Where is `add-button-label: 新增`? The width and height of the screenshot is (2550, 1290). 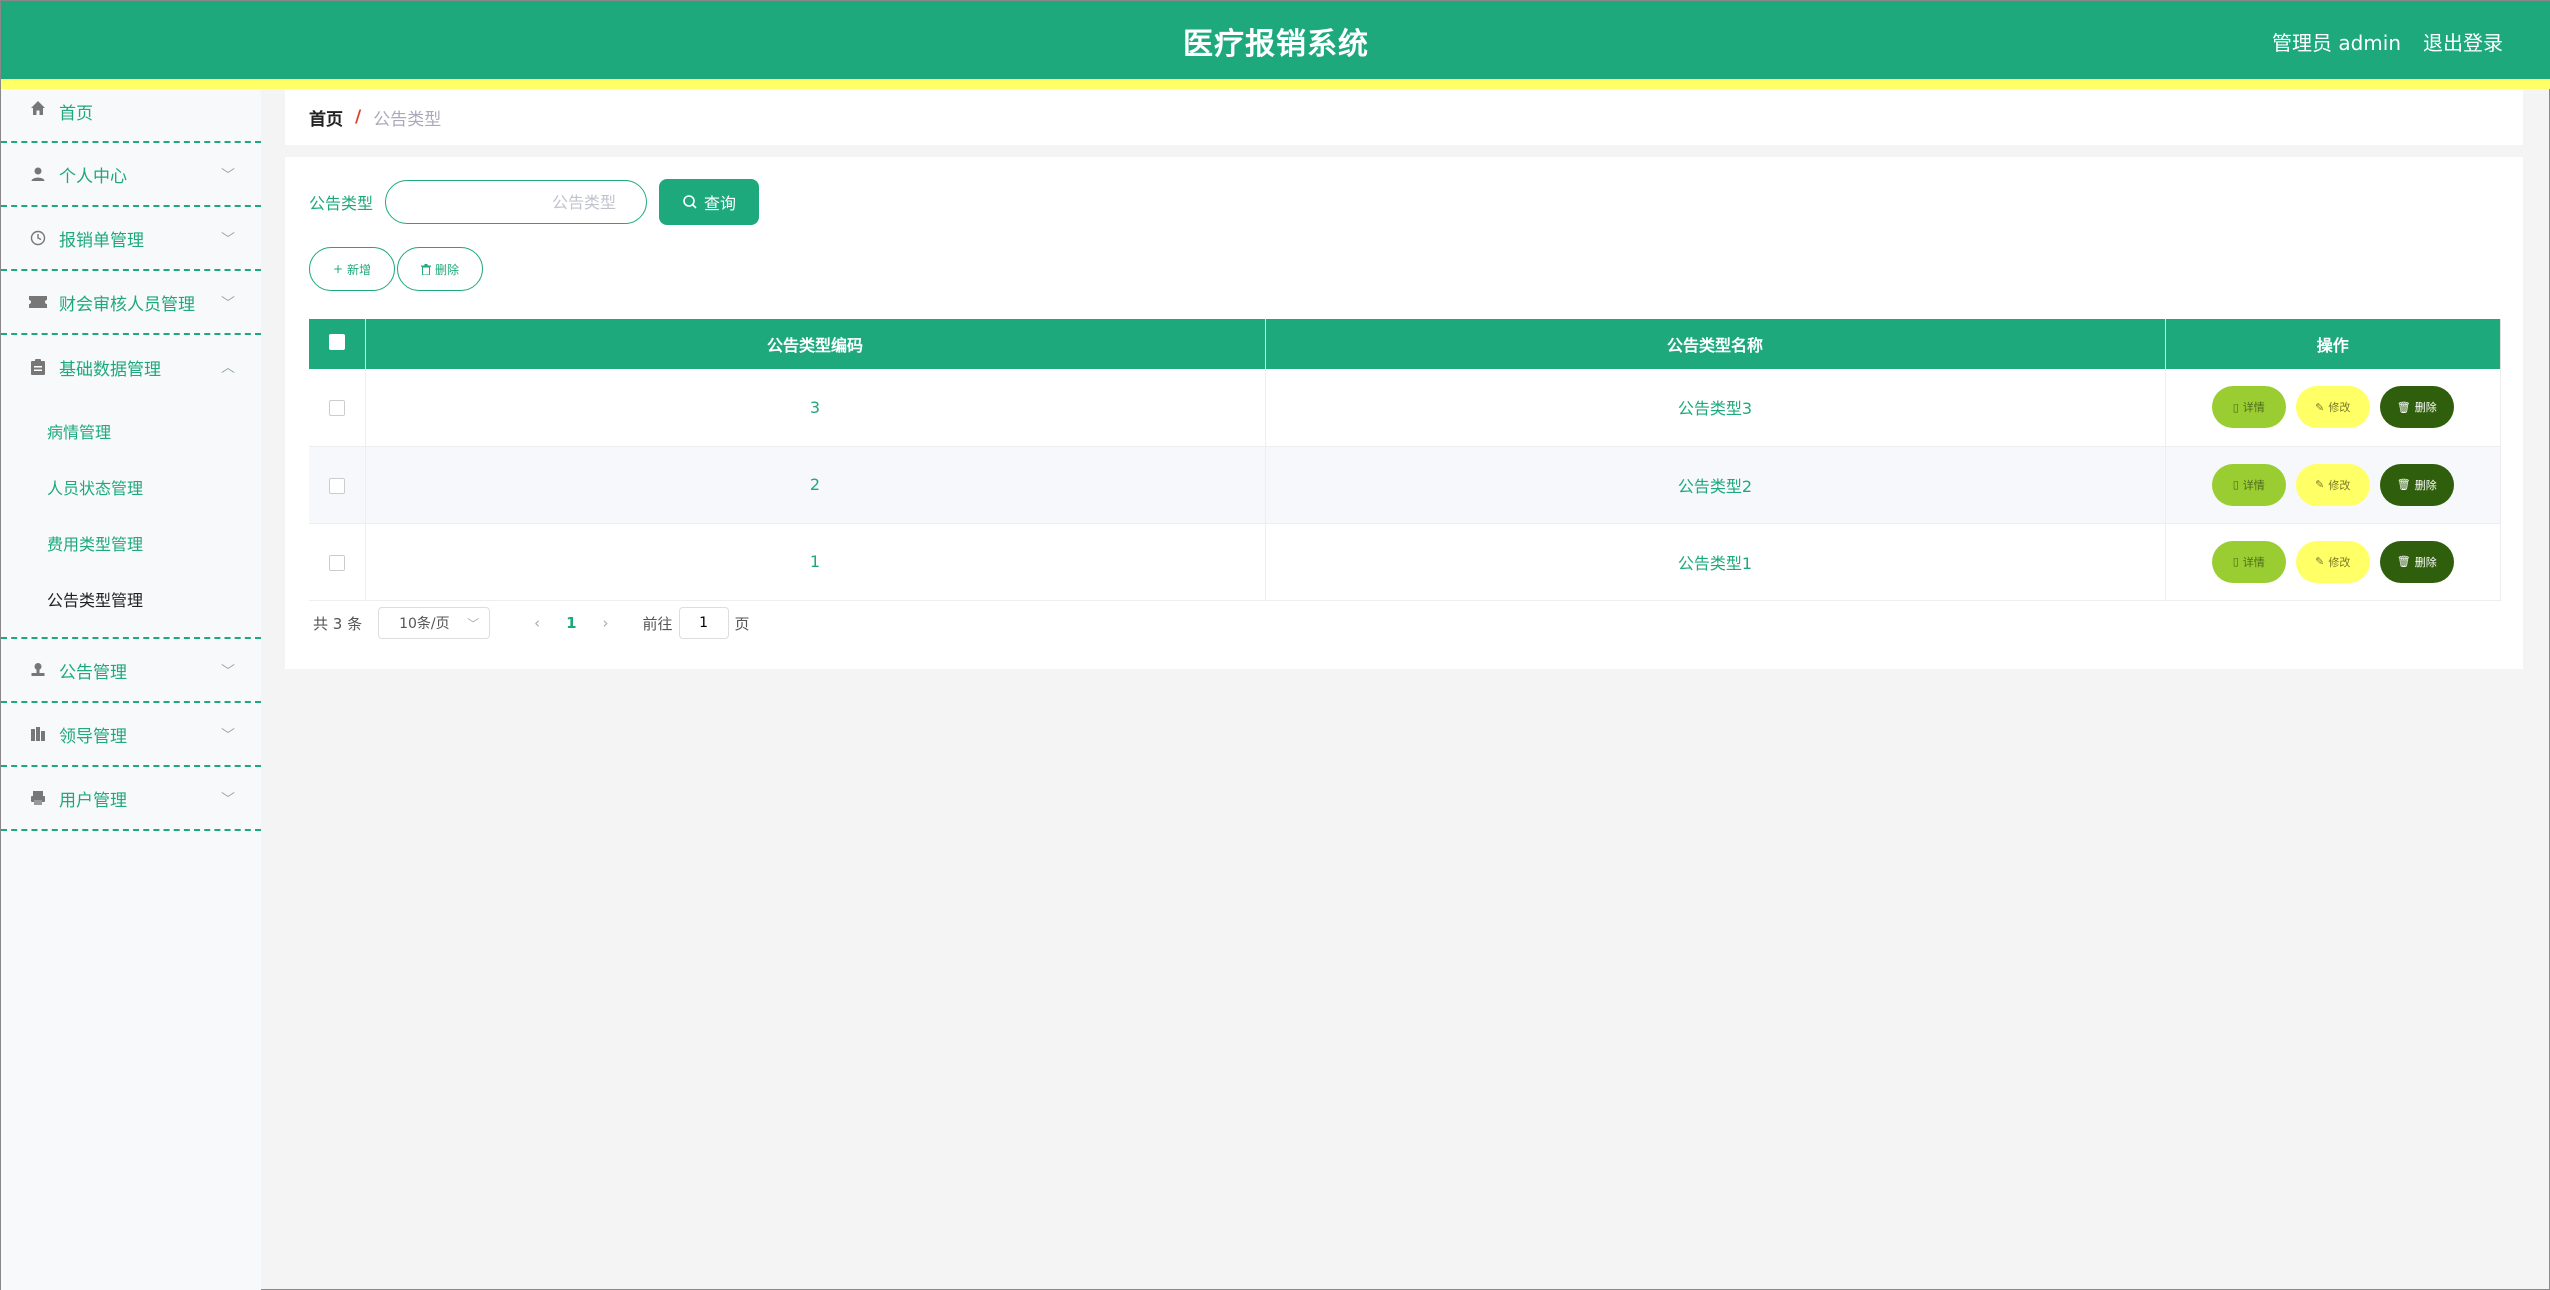 add-button-label: 新增 is located at coordinates (359, 269).